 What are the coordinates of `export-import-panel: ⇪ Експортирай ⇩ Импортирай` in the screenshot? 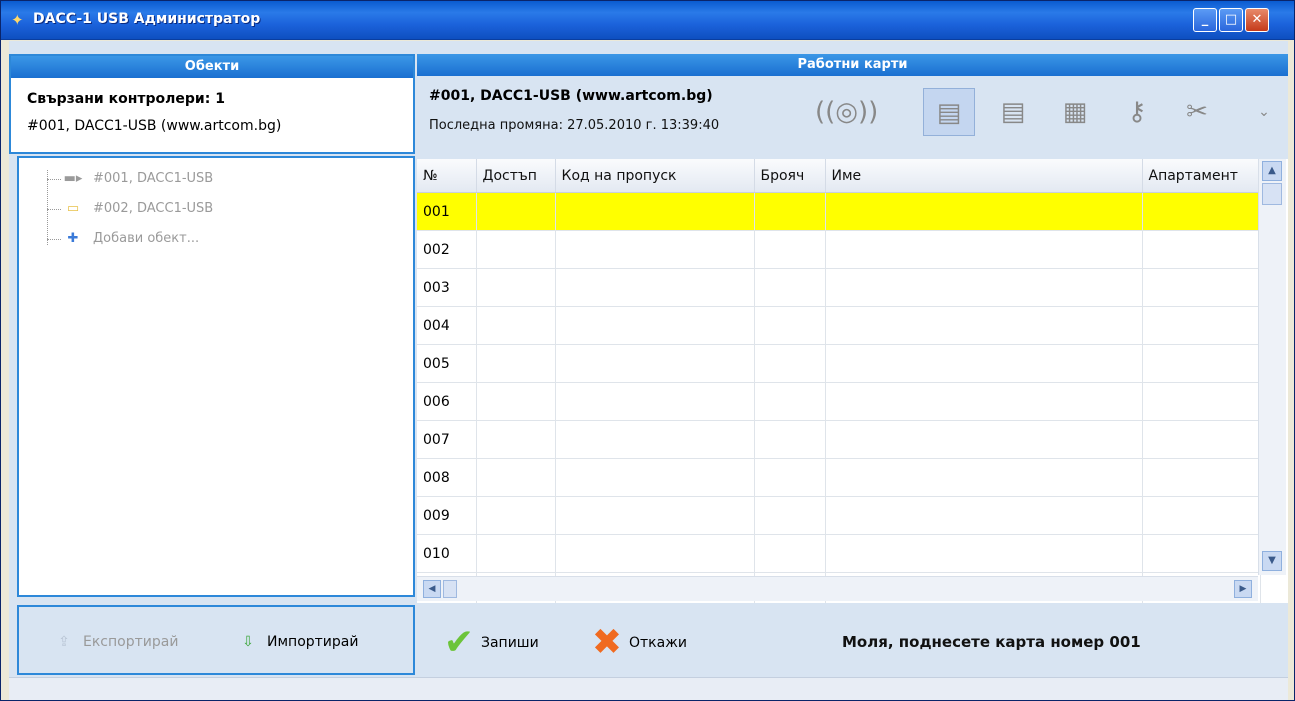 It's located at (216, 640).